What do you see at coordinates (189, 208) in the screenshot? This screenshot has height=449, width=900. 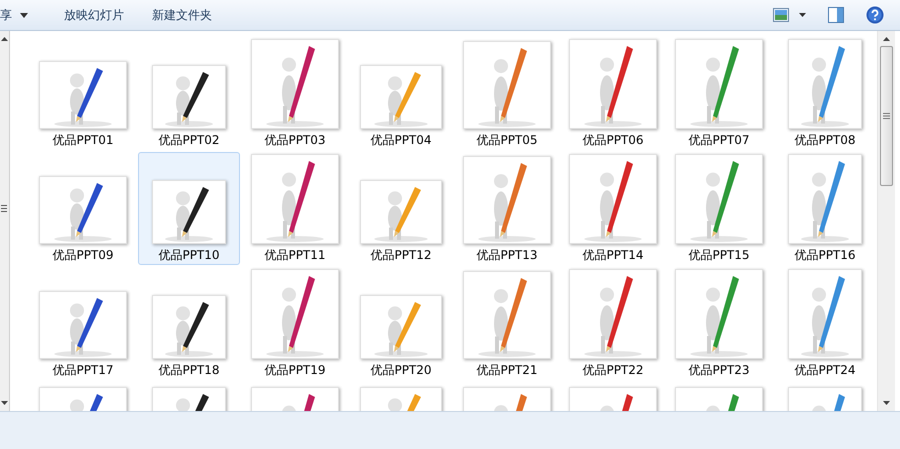 I see `file-item: 优品PPT10` at bounding box center [189, 208].